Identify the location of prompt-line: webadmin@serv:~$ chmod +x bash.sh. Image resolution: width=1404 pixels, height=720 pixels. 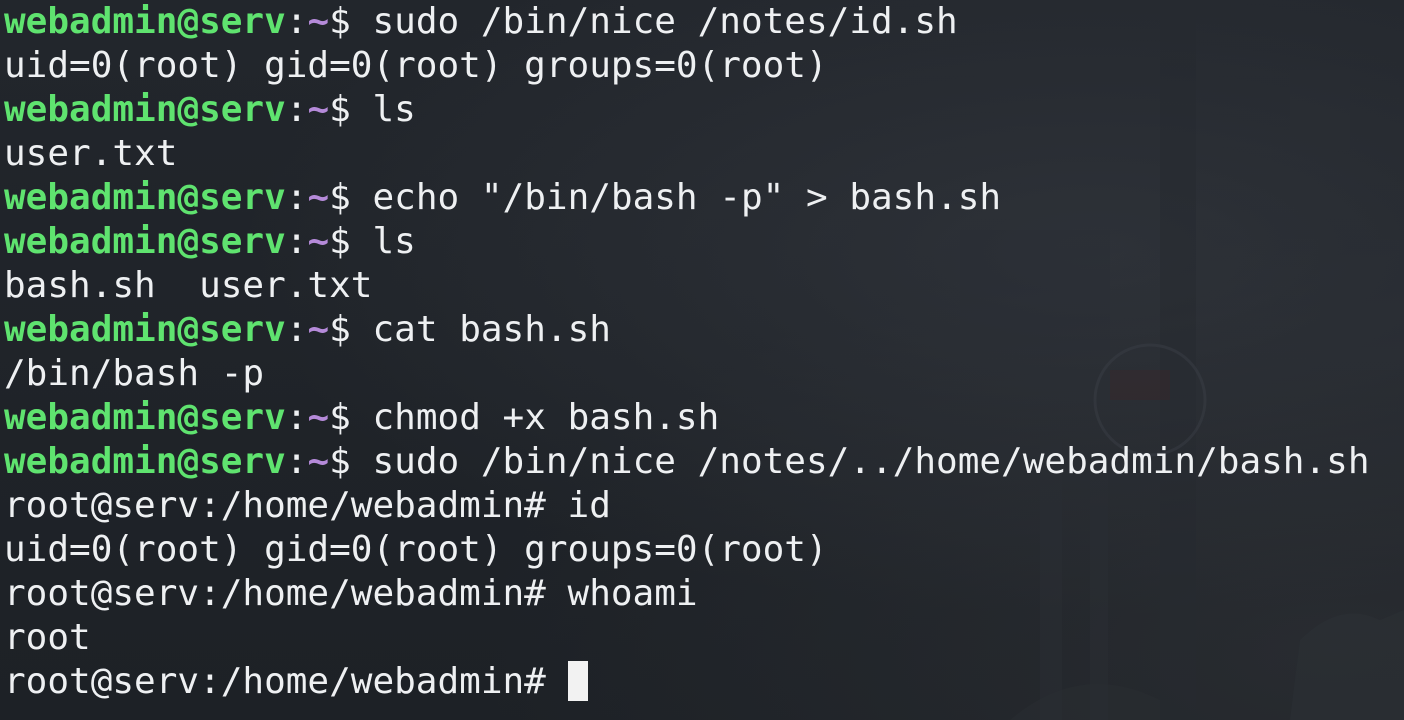
(687, 418).